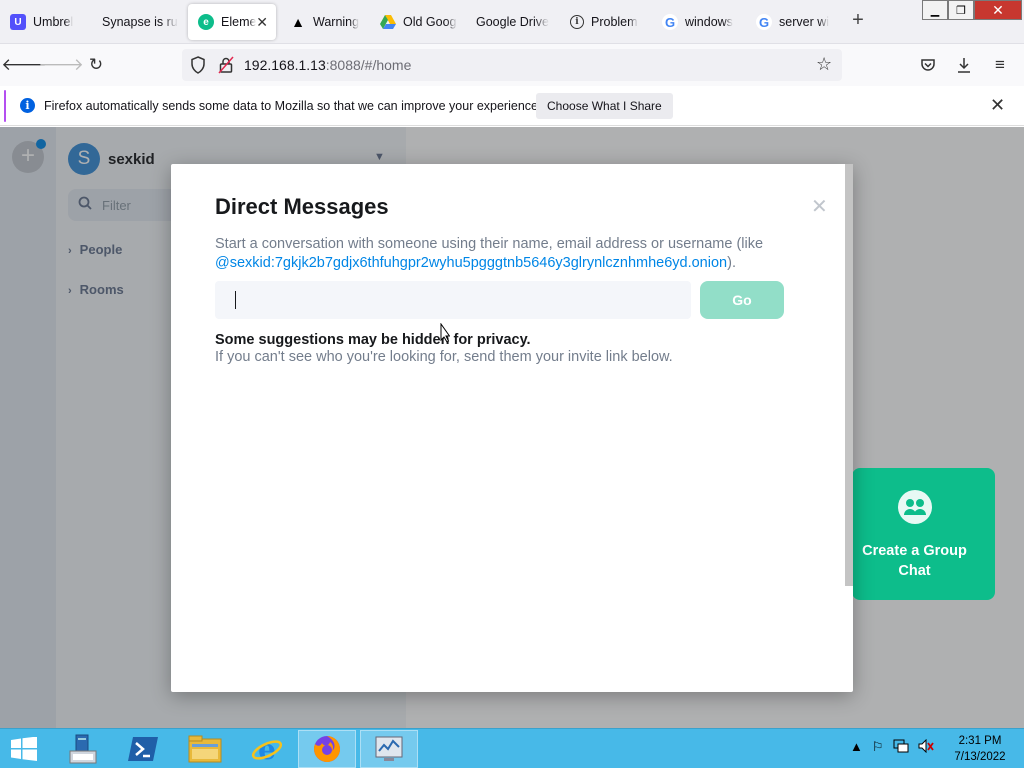 Image resolution: width=1024 pixels, height=768 pixels. I want to click on windows-taskbar: e ▲ ⚐ 2:31 PM 7/13/2022, so click(512, 748).